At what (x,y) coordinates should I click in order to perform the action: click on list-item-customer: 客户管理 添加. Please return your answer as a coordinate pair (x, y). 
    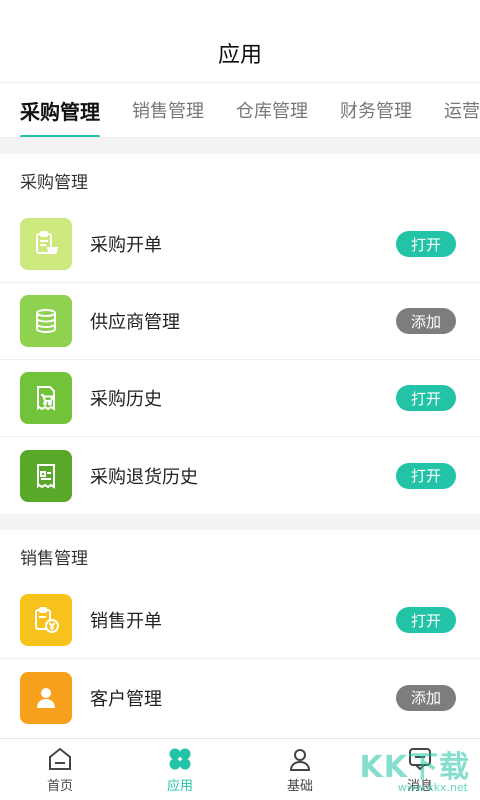
    Looking at the image, I should click on (240, 697).